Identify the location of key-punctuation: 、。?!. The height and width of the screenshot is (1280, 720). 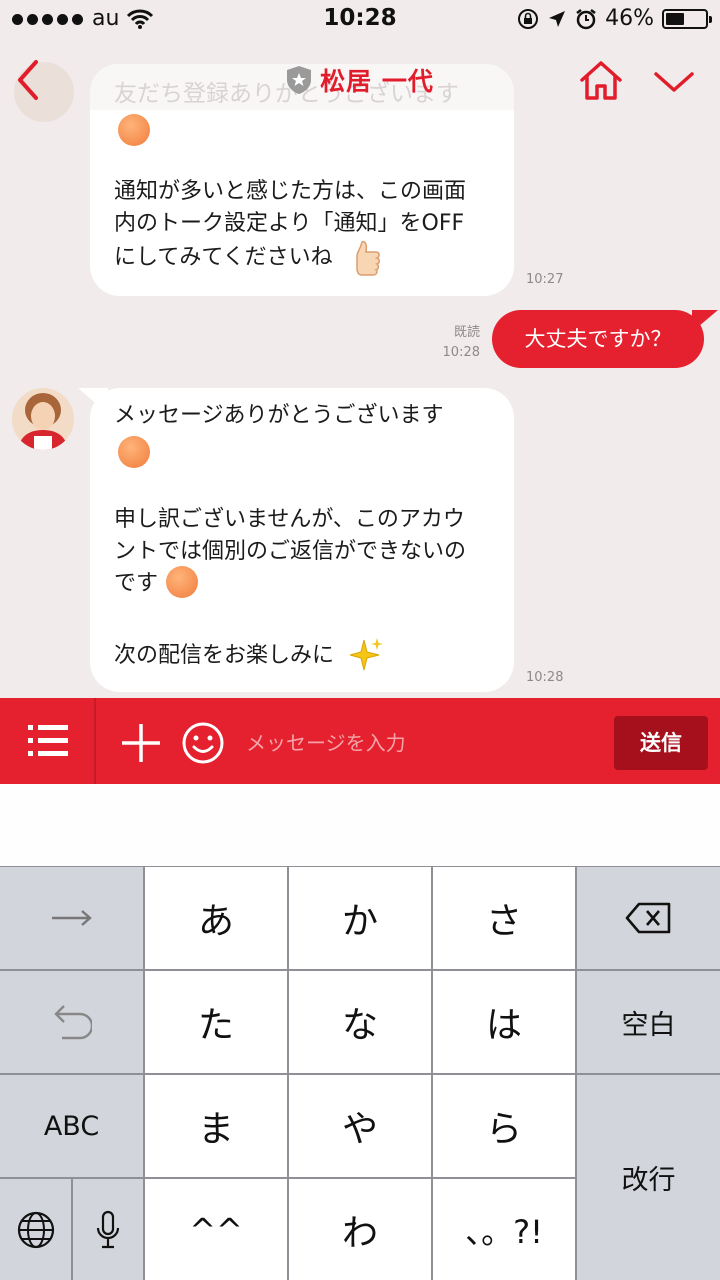
(504, 1229).